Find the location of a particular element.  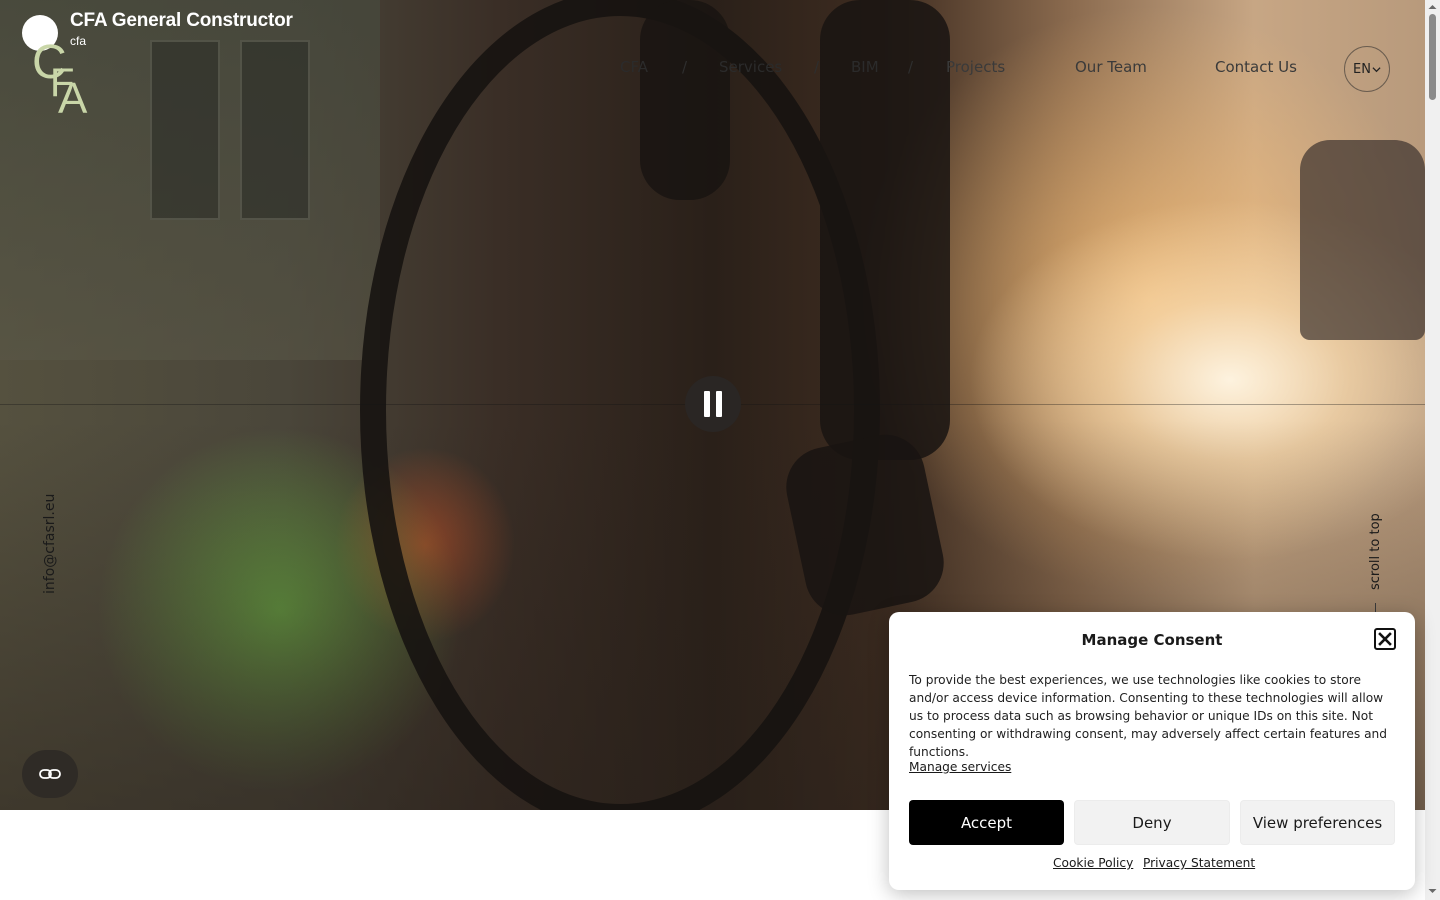

site-tagline: cfa is located at coordinates (78, 41).